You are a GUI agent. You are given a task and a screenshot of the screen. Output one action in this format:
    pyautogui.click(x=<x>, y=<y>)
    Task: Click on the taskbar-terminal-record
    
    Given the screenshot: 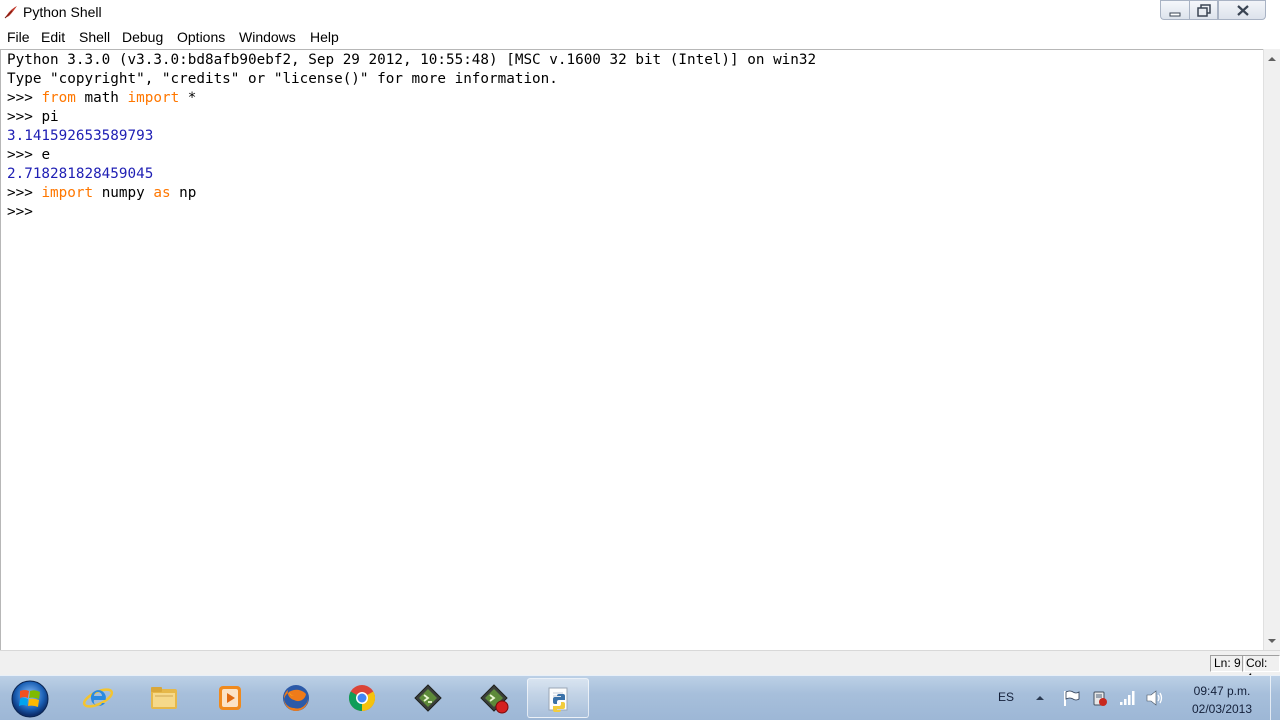 What is the action you would take?
    pyautogui.click(x=494, y=698)
    